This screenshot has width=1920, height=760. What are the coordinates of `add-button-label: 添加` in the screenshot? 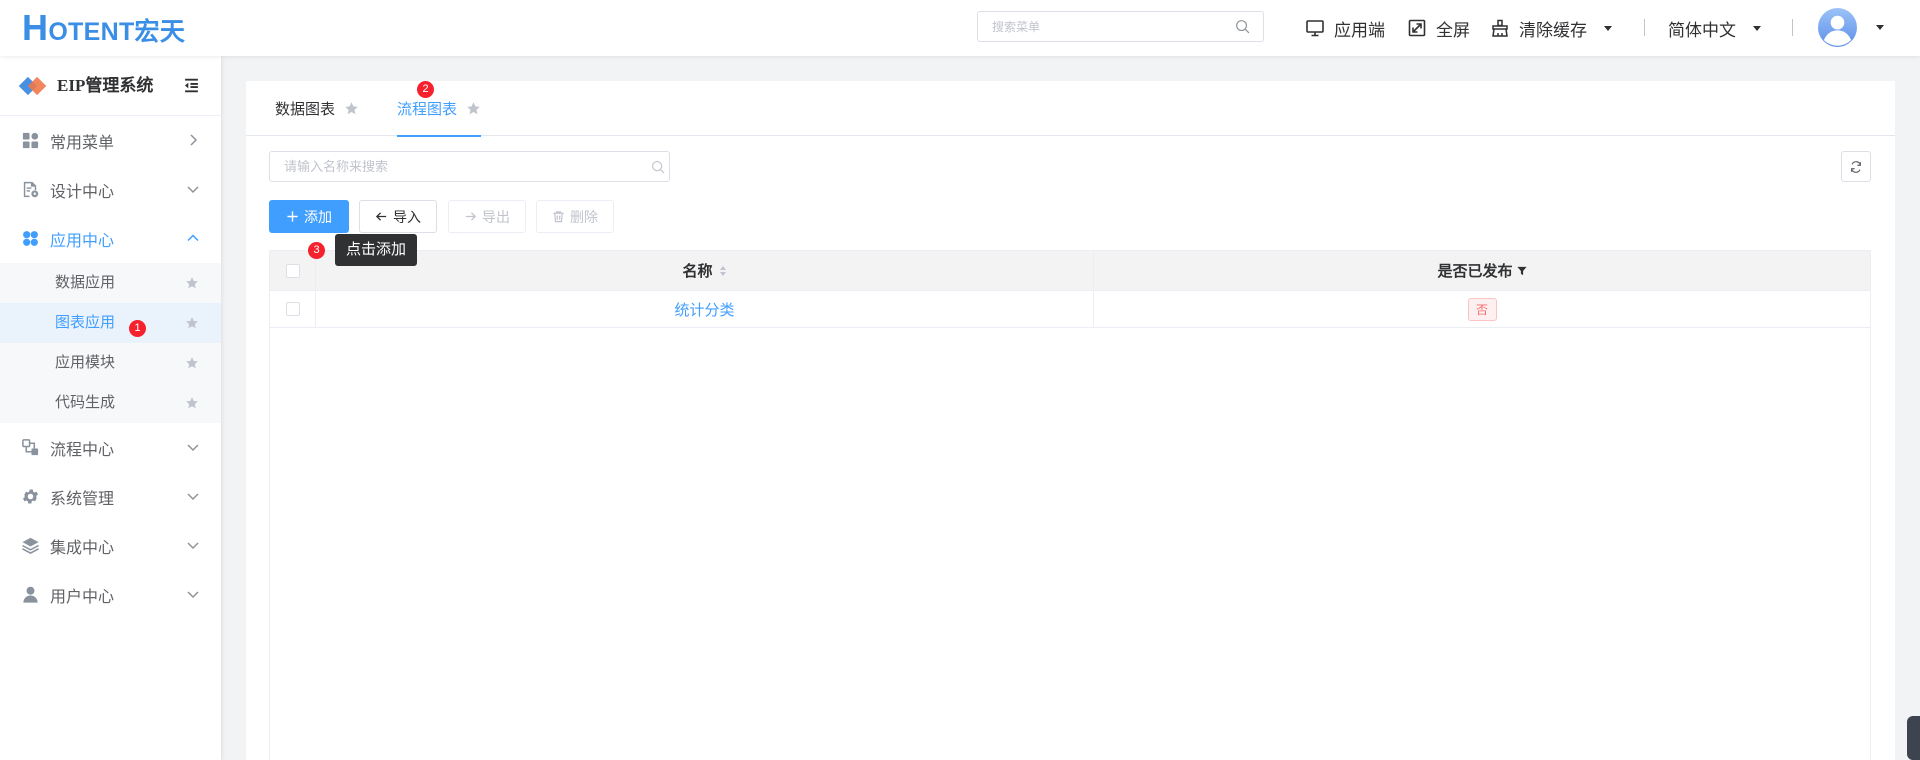 It's located at (318, 216).